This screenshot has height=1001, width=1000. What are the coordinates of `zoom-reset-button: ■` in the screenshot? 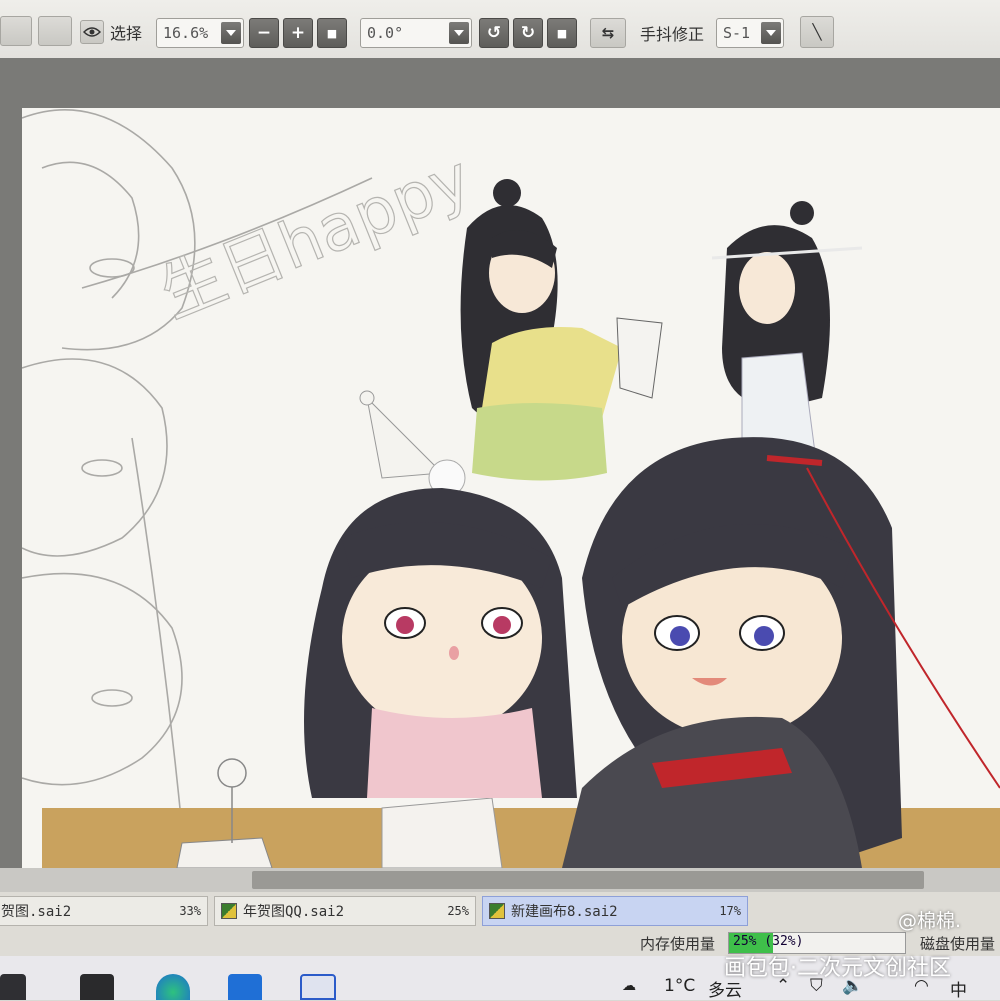 It's located at (332, 33).